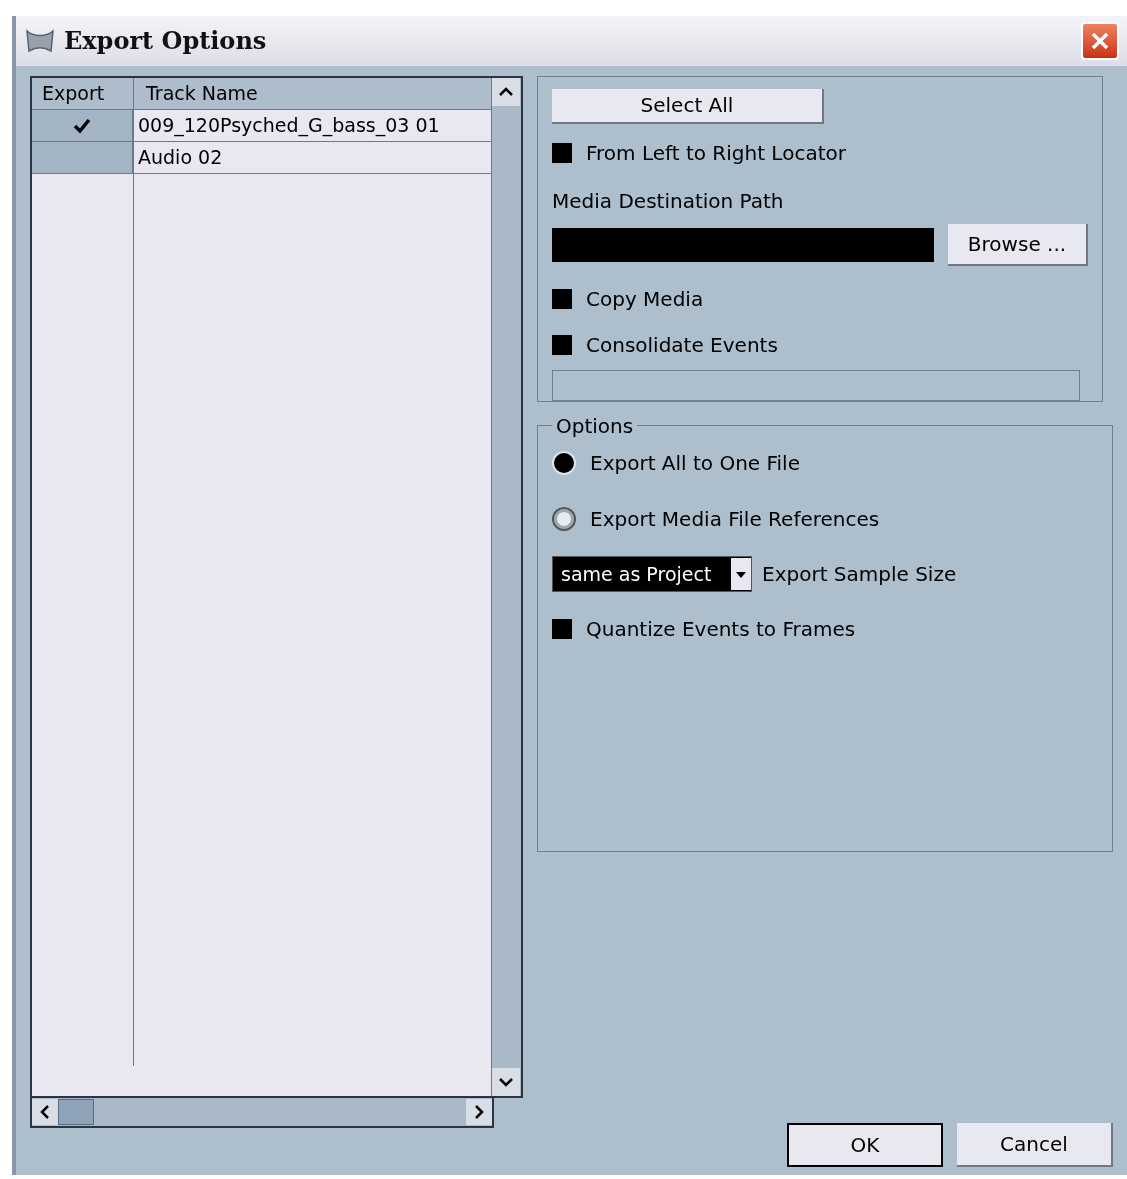 This screenshot has width=1127, height=1179. I want to click on scroll-up-icon, so click(506, 92).